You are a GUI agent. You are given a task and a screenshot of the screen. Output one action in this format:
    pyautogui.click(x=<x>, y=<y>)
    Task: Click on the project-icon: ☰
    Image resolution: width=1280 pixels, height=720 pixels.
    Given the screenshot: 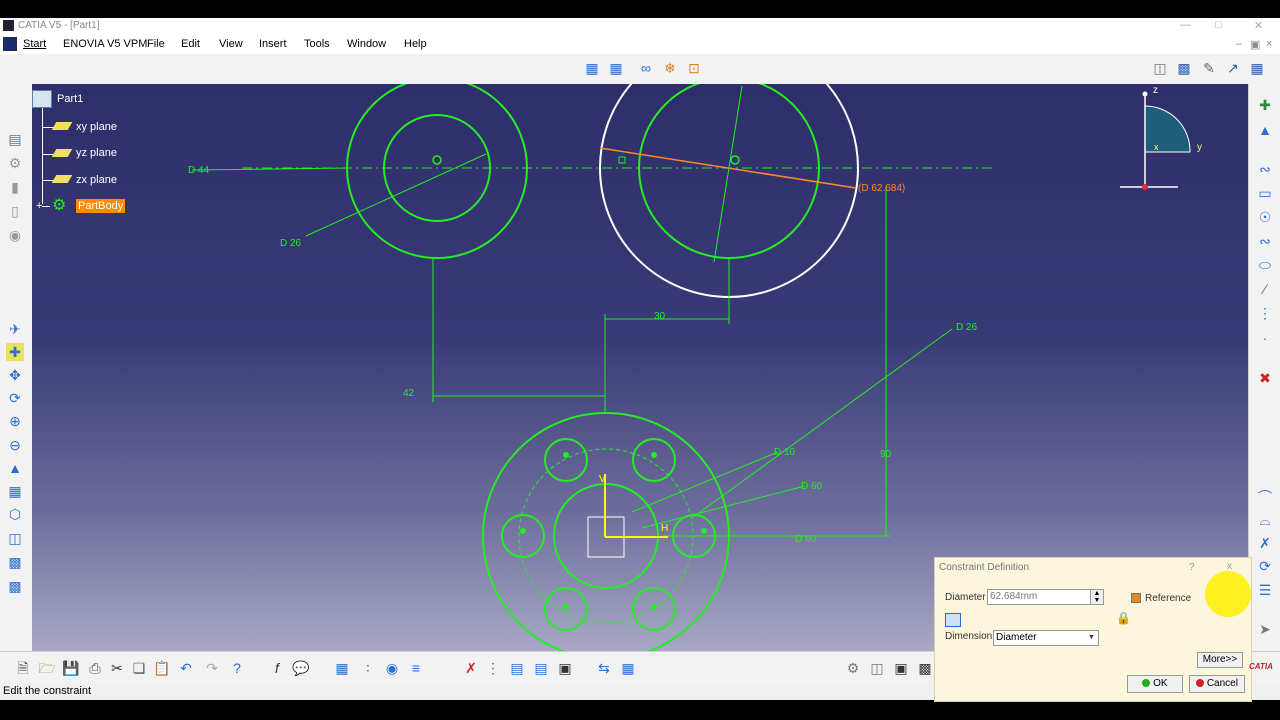 What is the action you would take?
    pyautogui.click(x=1265, y=590)
    